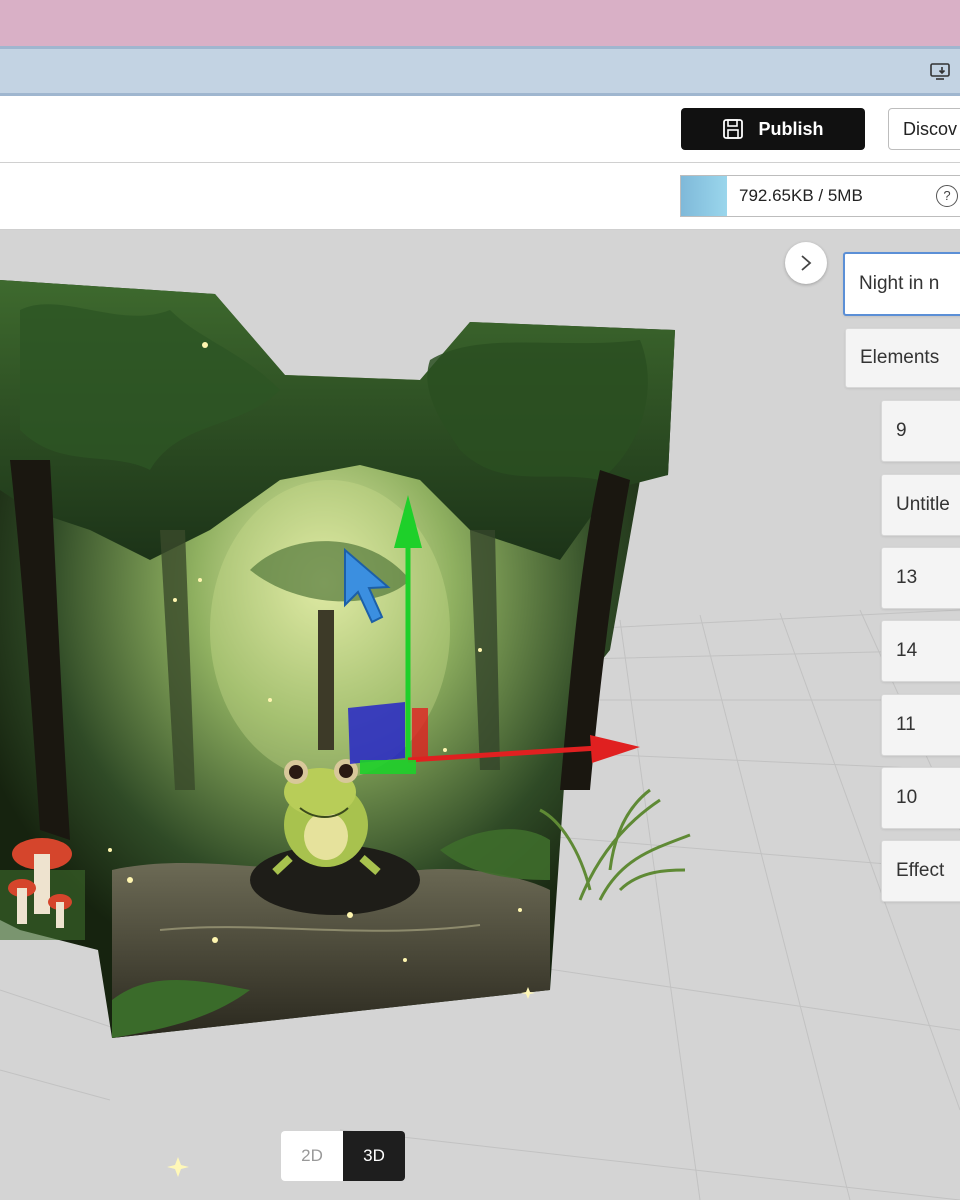 This screenshot has width=960, height=1200. What do you see at coordinates (480, 71) in the screenshot?
I see `browser-bar` at bounding box center [480, 71].